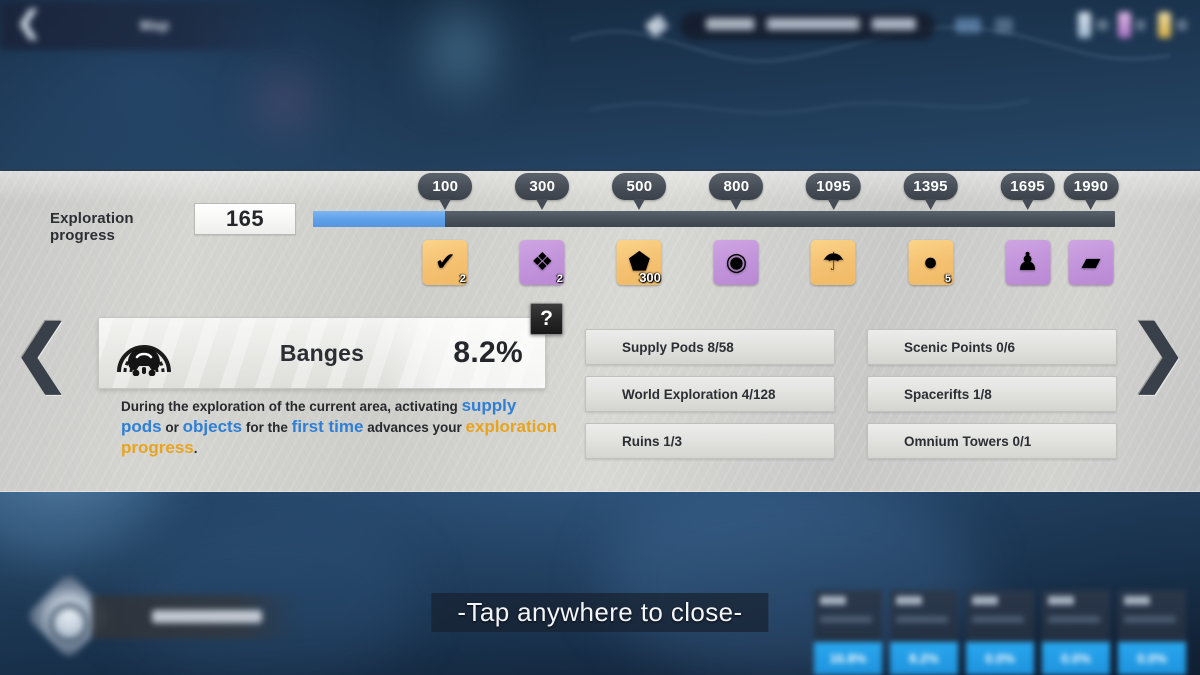 The height and width of the screenshot is (675, 1200). I want to click on reward-glyph: ◉, so click(736, 262).